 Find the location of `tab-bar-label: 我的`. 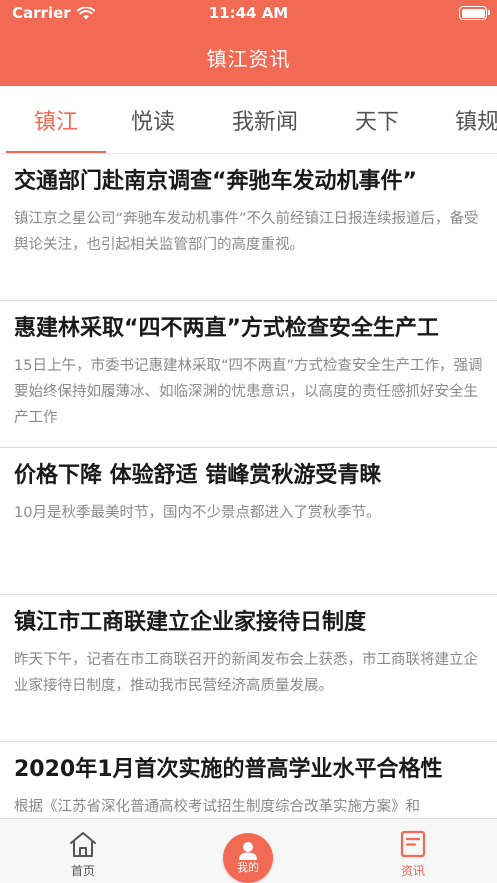

tab-bar-label: 我的 is located at coordinates (248, 867).